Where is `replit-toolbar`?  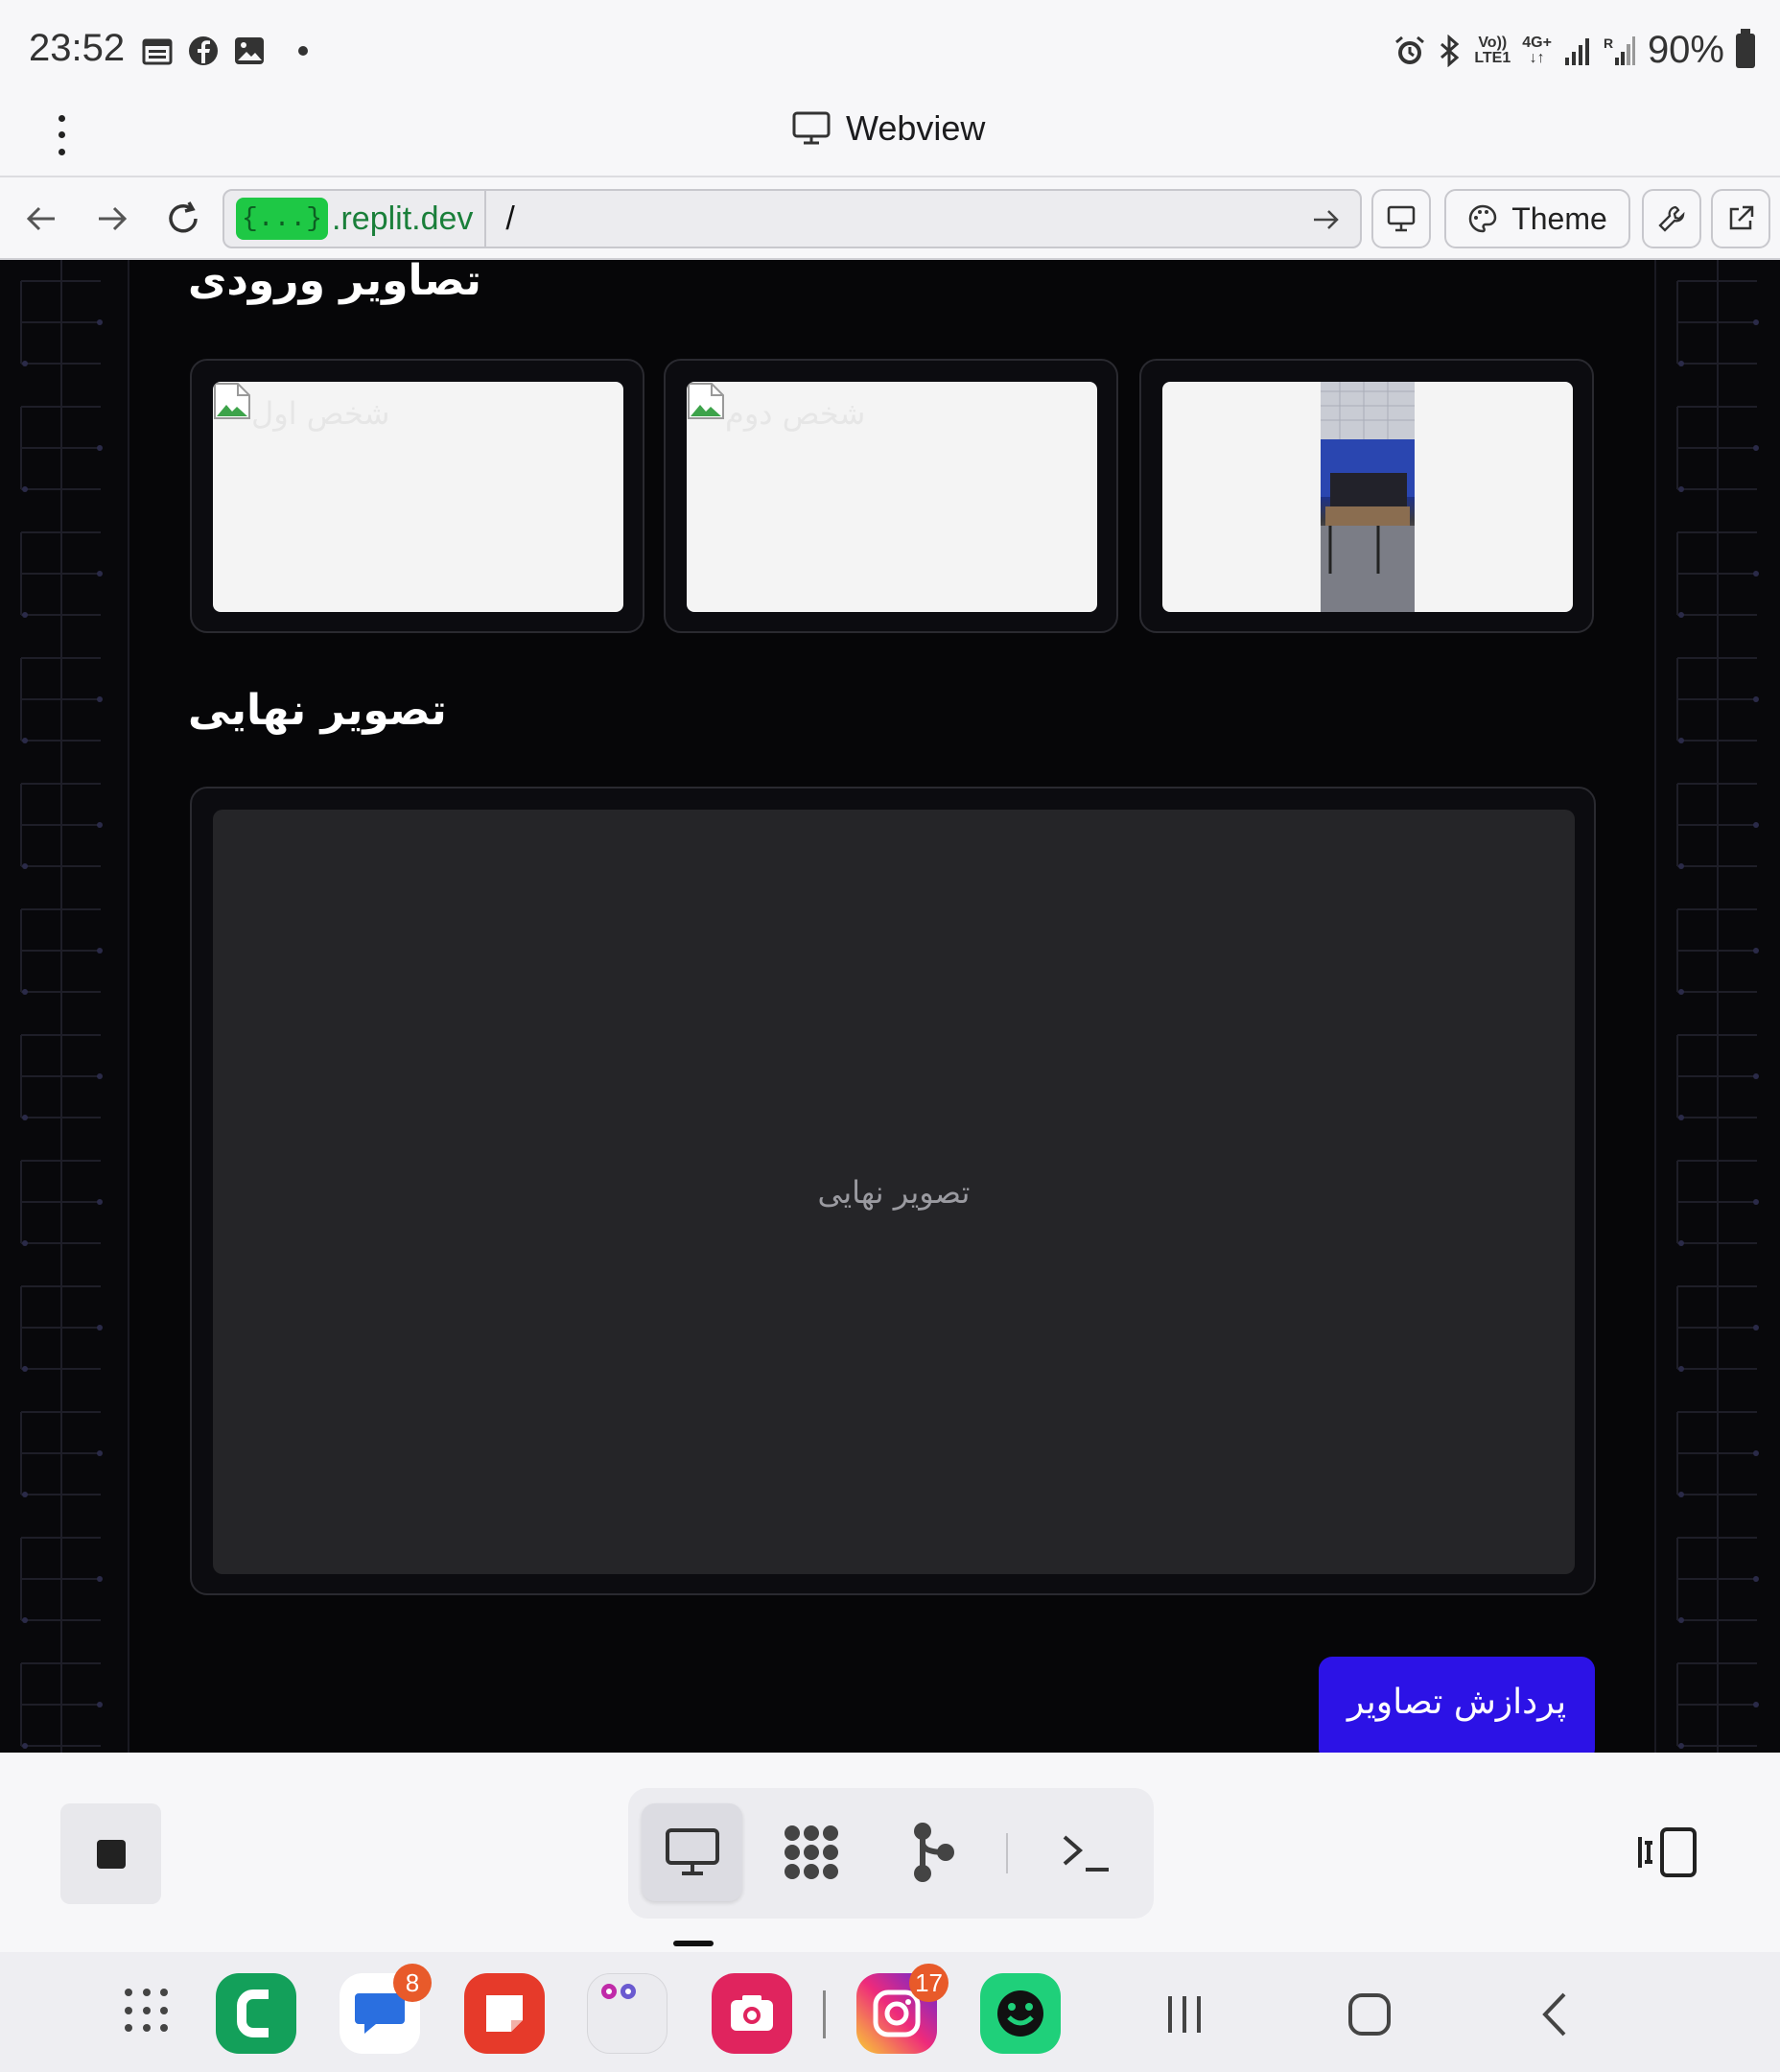 replit-toolbar is located at coordinates (890, 1851).